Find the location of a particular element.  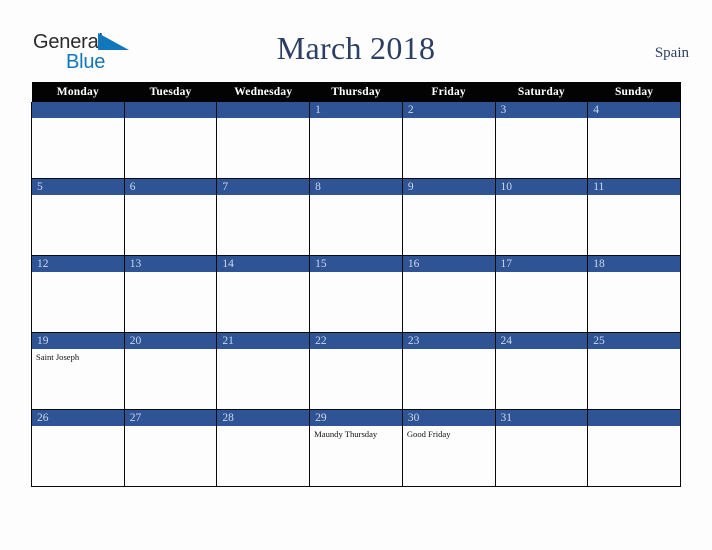

calendar-week-row: 19 Saint Joseph 20 21 22 23 24 25 is located at coordinates (356, 371).